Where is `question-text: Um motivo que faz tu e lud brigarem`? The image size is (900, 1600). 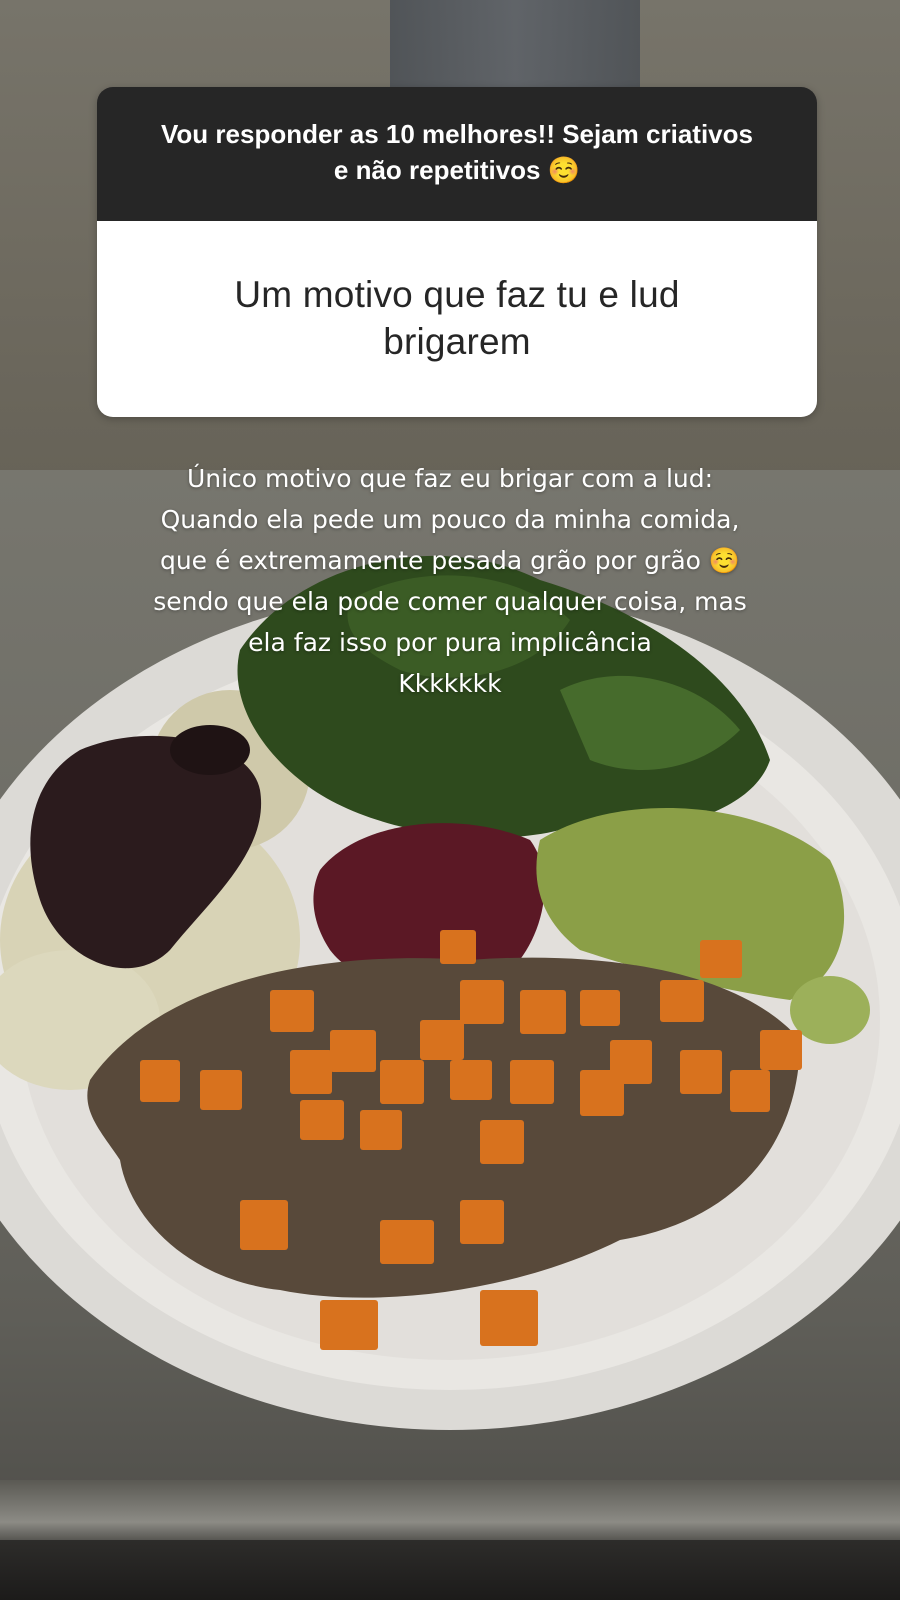 question-text: Um motivo que faz tu e lud brigarem is located at coordinates (457, 318).